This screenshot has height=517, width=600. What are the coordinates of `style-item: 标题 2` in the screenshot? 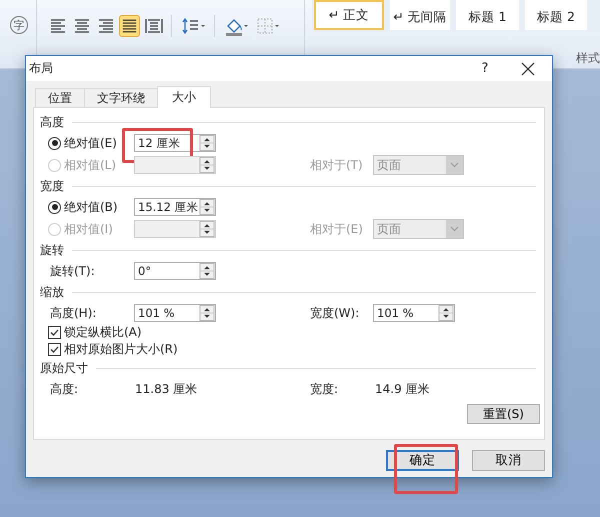 It's located at (556, 15).